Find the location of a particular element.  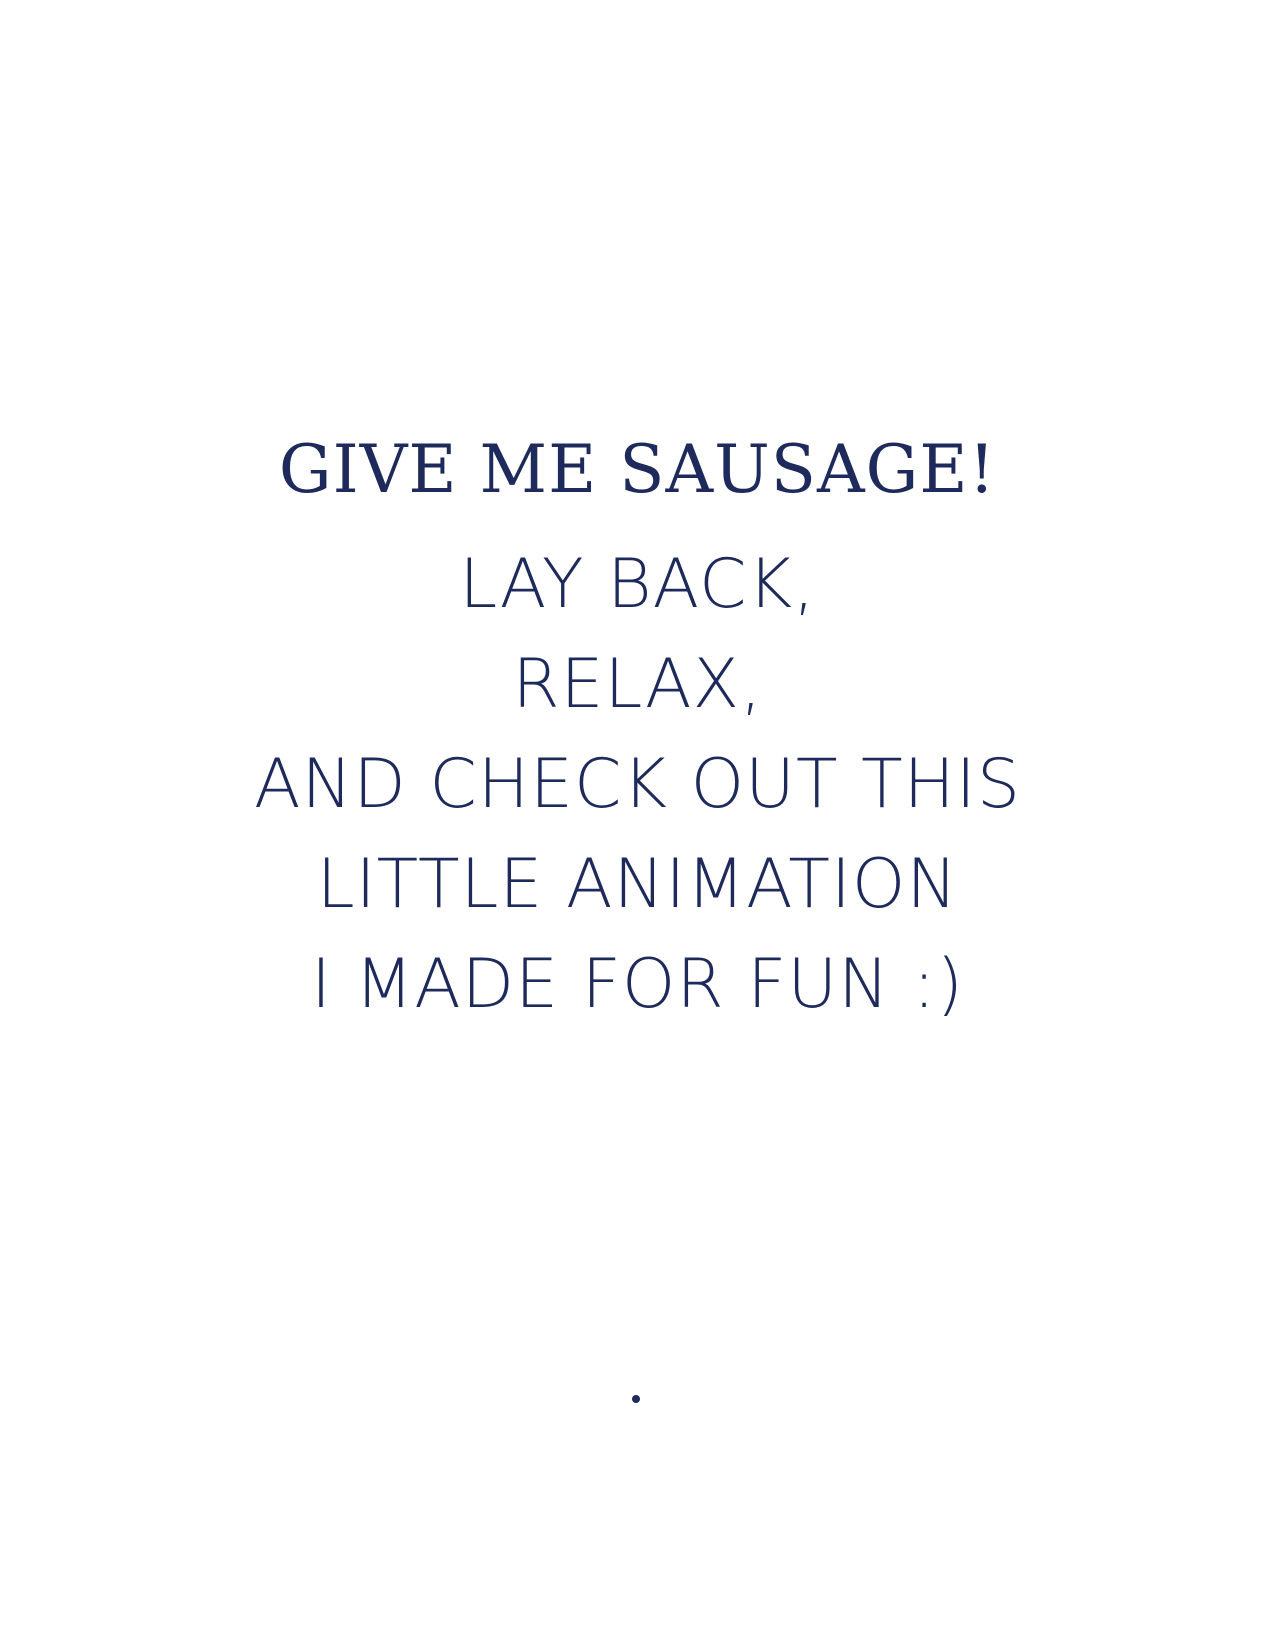

message-line-3: AND CHECK OUT THIS is located at coordinates (637, 784).